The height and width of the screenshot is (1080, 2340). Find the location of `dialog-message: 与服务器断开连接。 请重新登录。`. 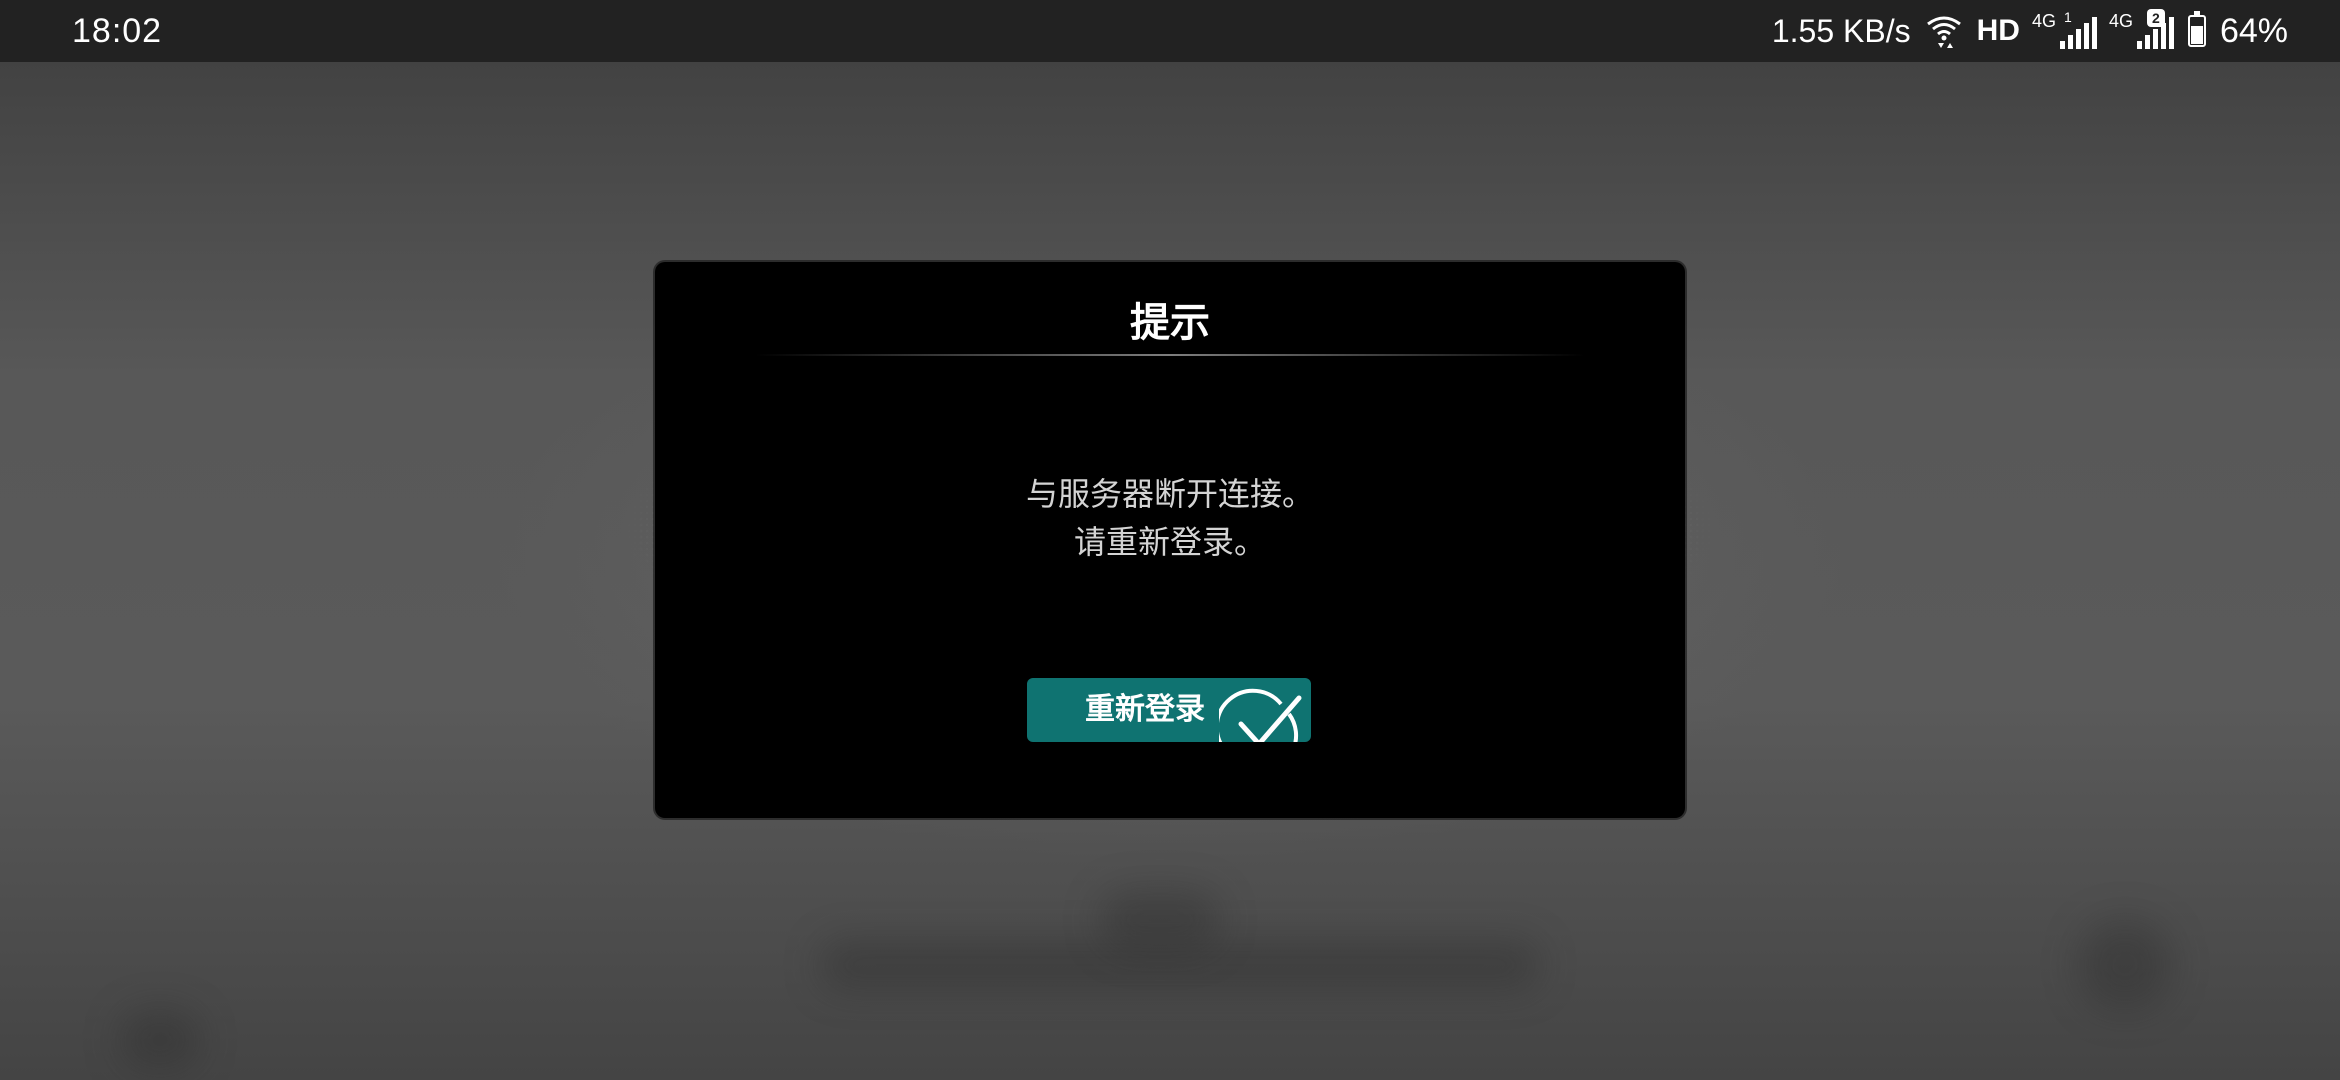

dialog-message: 与服务器断开连接。 请重新登录。 is located at coordinates (1170, 518).